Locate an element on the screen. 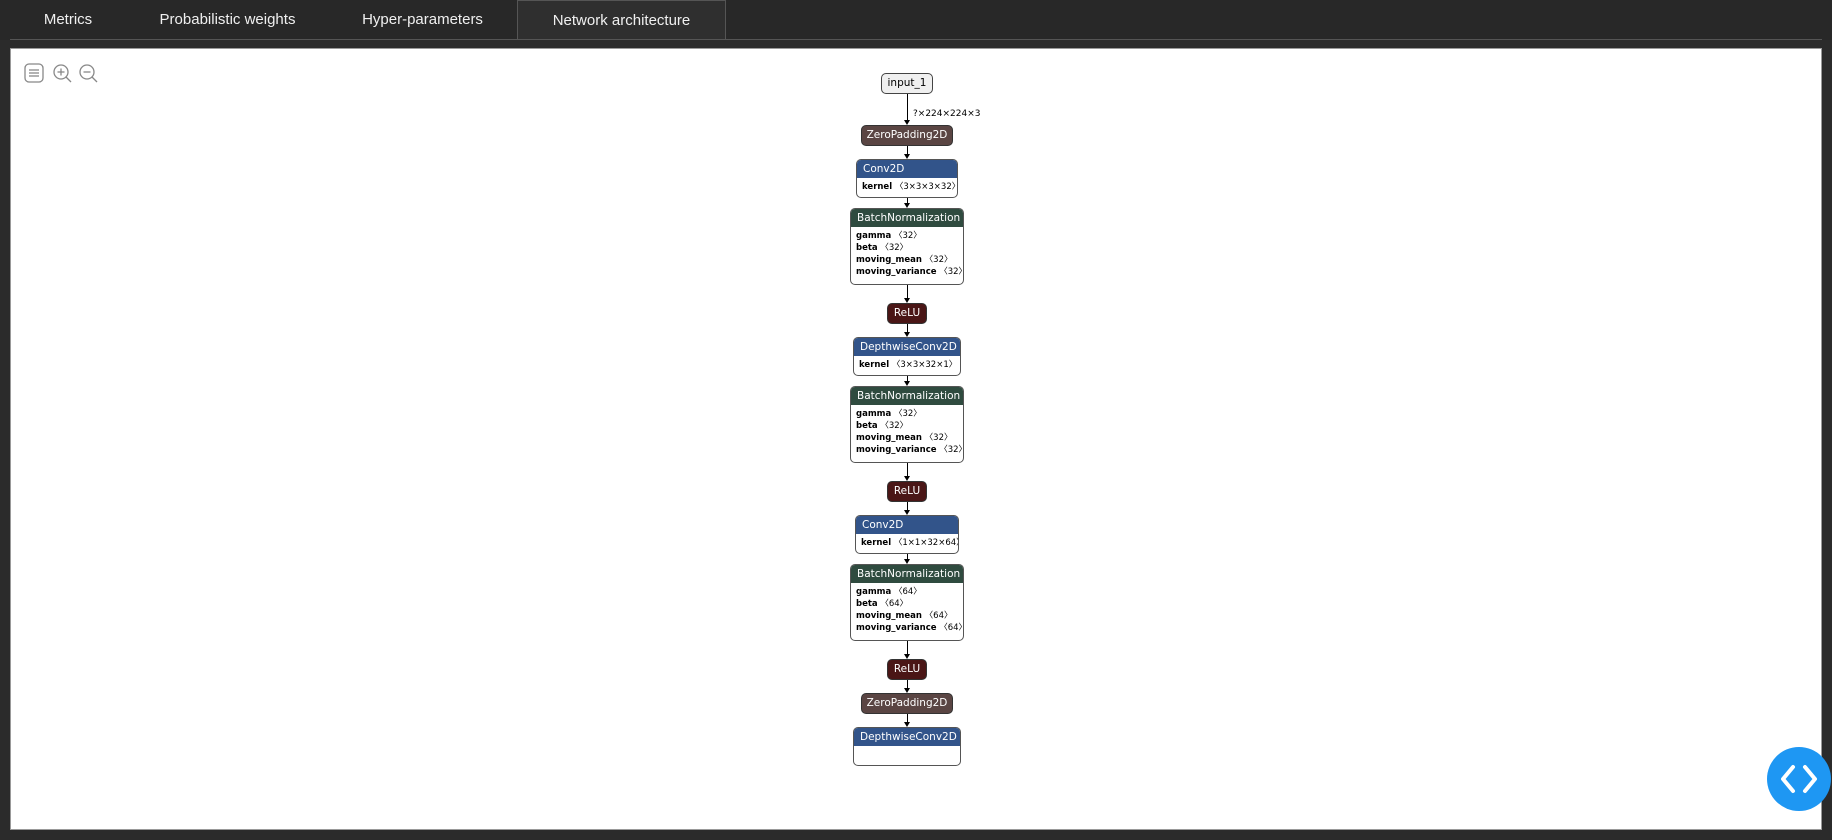  code-icon is located at coordinates (1799, 779).